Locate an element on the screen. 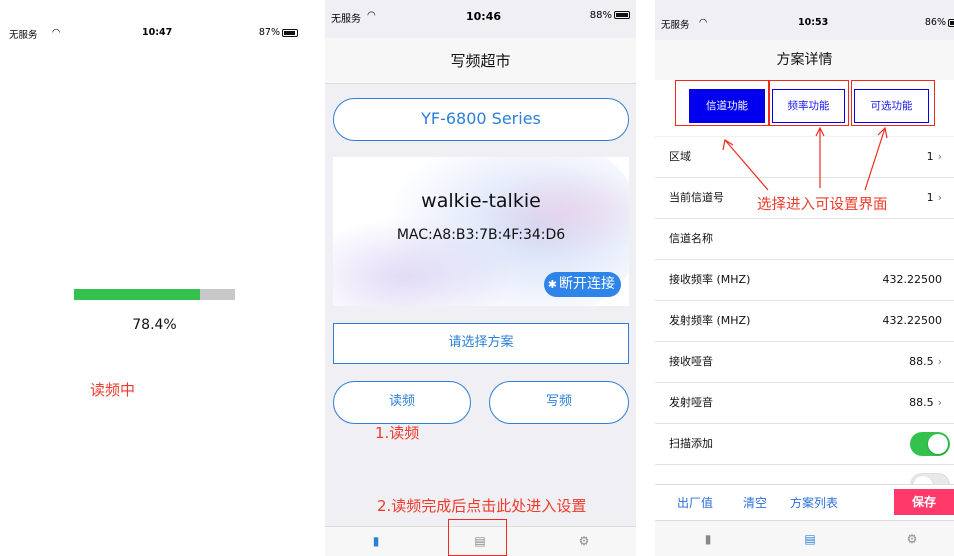 Image resolution: width=954 pixels, height=556 pixels. disconnect-label: 断开连接 is located at coordinates (587, 284).